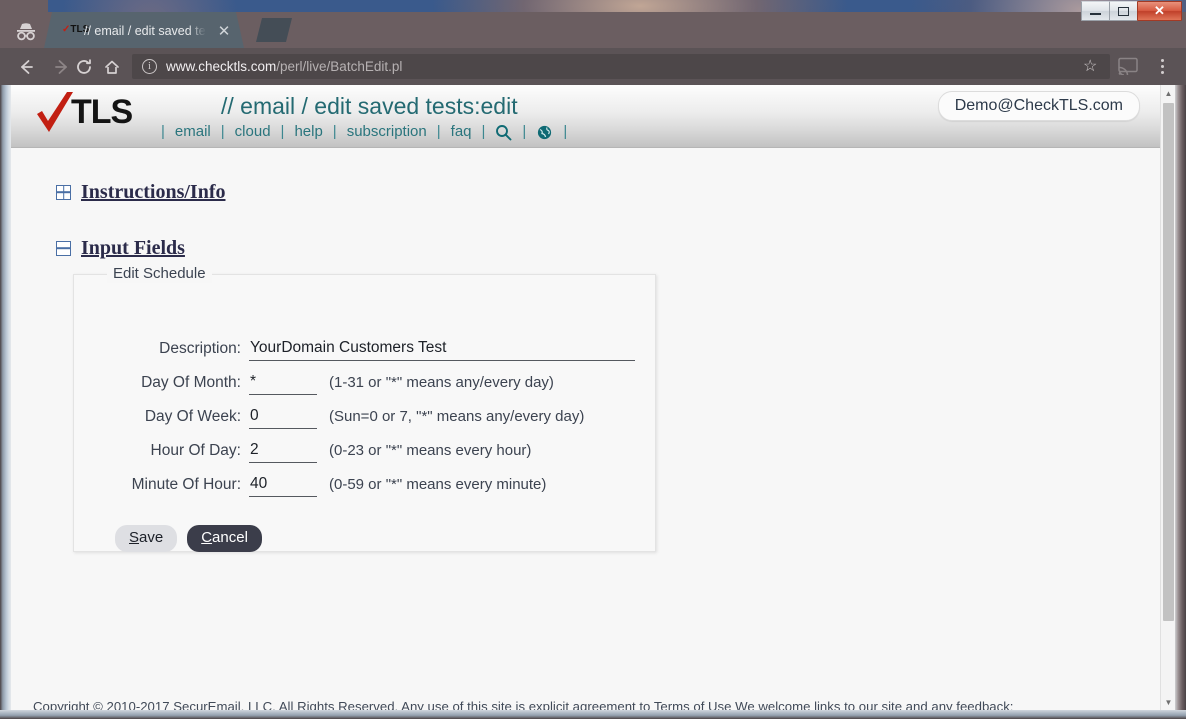 The image size is (1186, 719). Describe the element at coordinates (193, 132) in the screenshot. I see `sidebar-item-email: email` at that location.